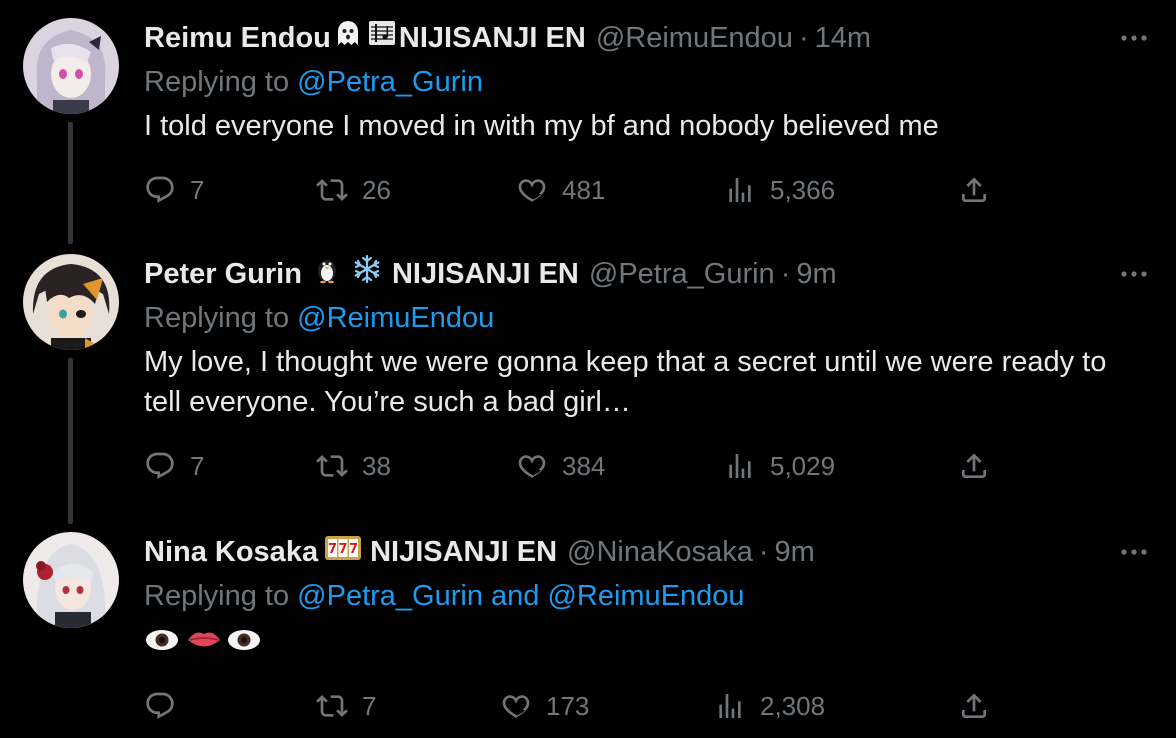 The image size is (1176, 738). I want to click on like-count: 481, so click(584, 189).